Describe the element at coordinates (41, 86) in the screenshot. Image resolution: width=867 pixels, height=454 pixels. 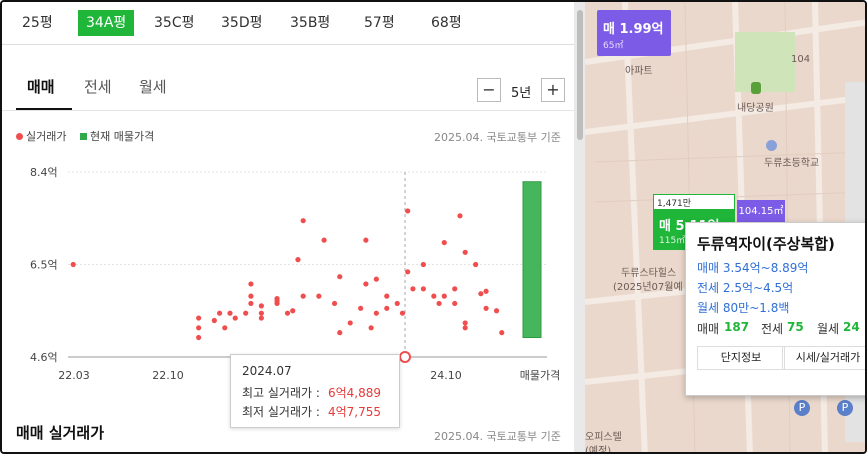
I see `tab-sale: 매매` at that location.